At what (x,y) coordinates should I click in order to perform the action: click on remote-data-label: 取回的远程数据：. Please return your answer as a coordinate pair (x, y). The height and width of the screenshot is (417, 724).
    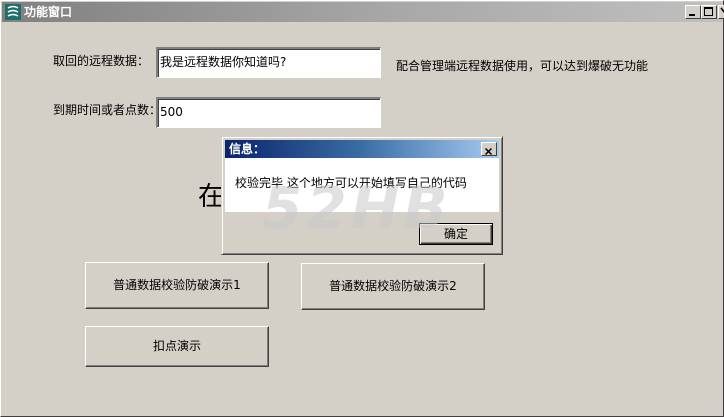
    Looking at the image, I should click on (101, 61).